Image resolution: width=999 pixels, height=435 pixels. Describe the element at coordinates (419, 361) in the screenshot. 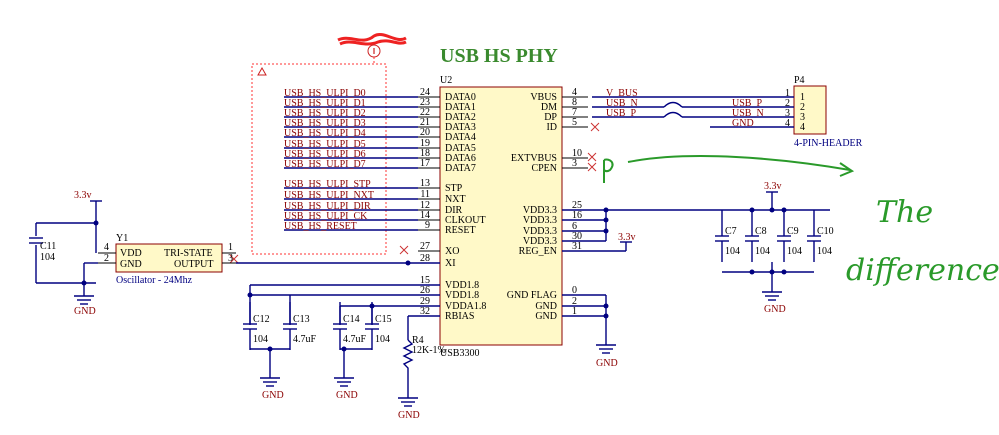

I see `rbias-resistor` at that location.